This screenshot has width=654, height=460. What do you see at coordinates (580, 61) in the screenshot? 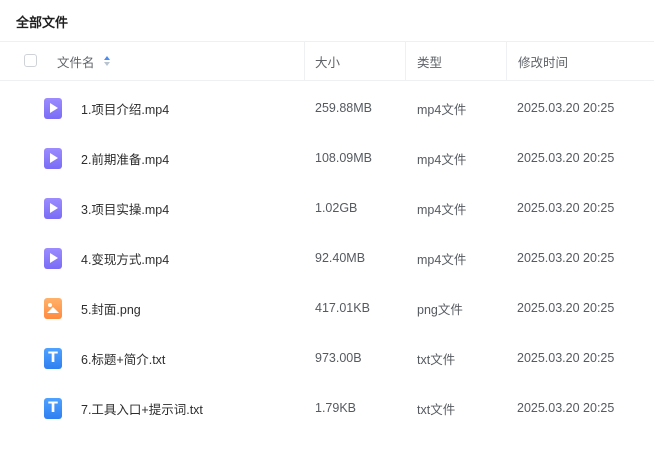
I see `column-header-modified: 修改时间` at bounding box center [580, 61].